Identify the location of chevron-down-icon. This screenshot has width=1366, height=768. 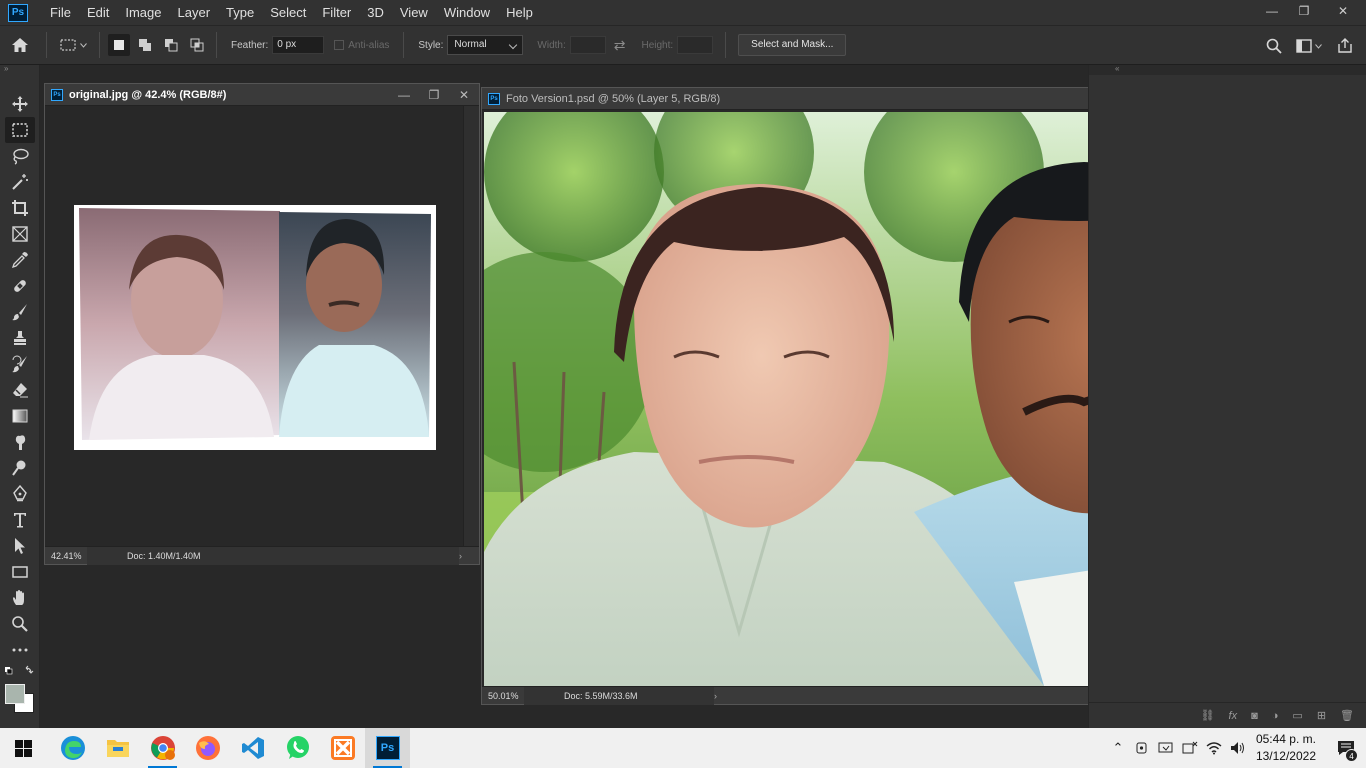
(83, 45).